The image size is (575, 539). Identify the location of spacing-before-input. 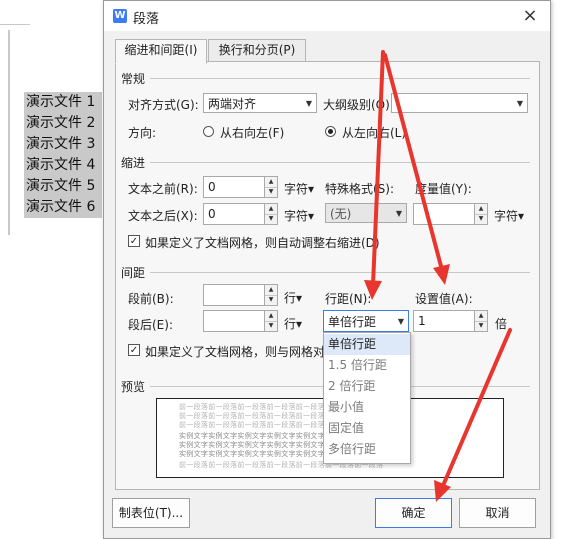
(234, 295).